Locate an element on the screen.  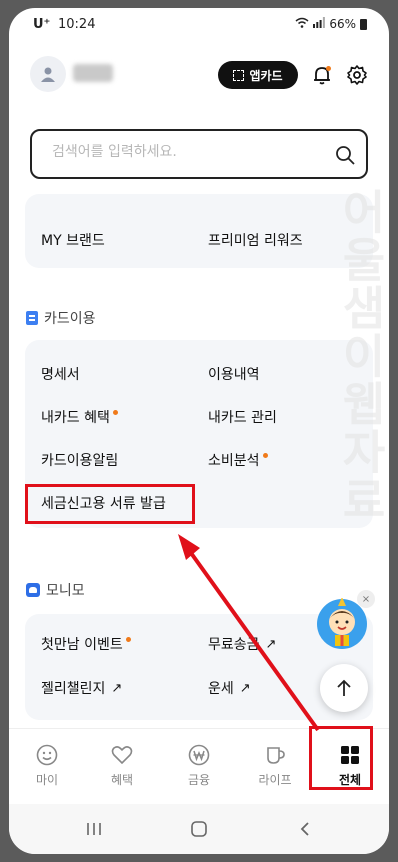
gear-icon is located at coordinates (357, 75).